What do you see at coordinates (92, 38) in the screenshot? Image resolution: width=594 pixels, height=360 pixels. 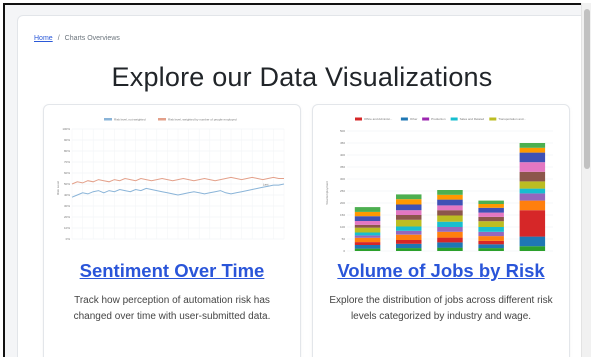 I see `breadcrumb-current: Charts Overviews` at bounding box center [92, 38].